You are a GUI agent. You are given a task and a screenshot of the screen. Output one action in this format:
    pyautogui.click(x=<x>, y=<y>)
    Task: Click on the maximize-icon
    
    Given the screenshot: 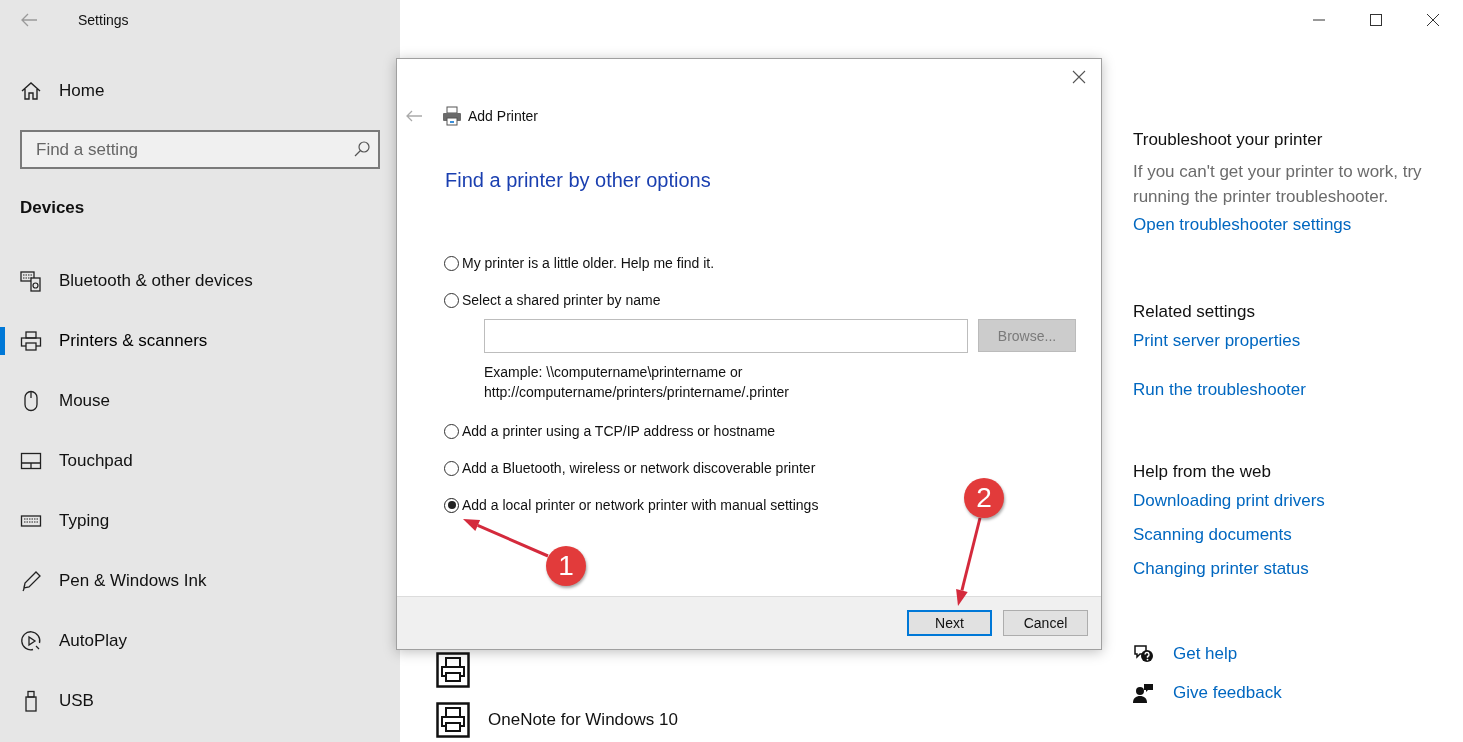 What is the action you would take?
    pyautogui.click(x=1376, y=20)
    